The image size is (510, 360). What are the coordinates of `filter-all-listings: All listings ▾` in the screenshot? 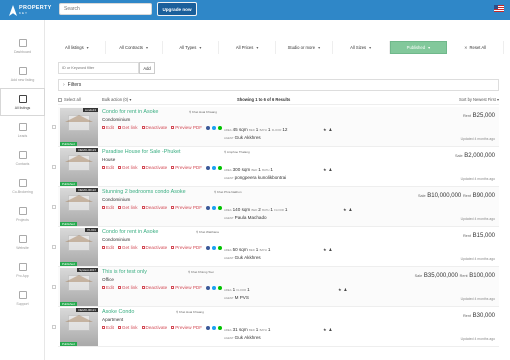 It's located at (77, 47).